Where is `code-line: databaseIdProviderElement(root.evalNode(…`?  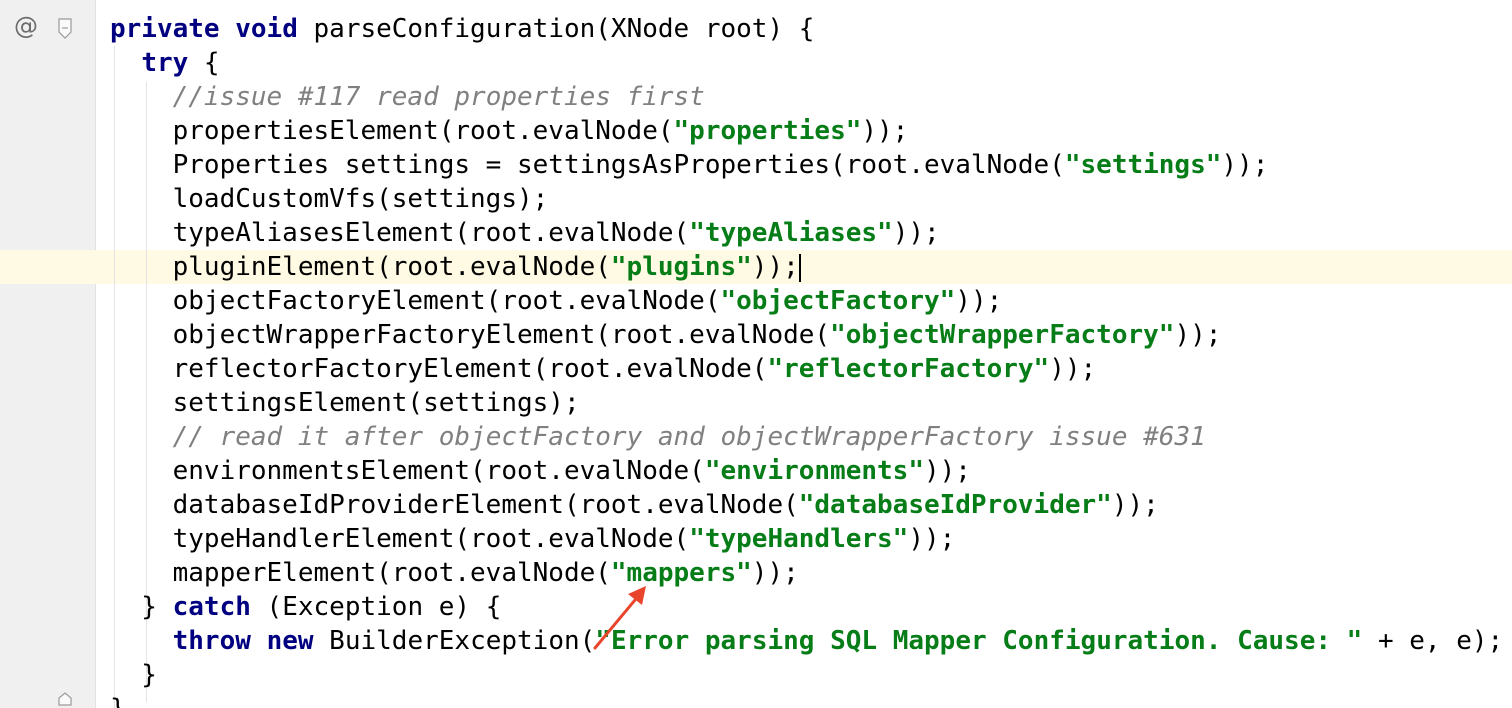
code-line: databaseIdProviderElement(root.evalNode(… is located at coordinates (634, 505).